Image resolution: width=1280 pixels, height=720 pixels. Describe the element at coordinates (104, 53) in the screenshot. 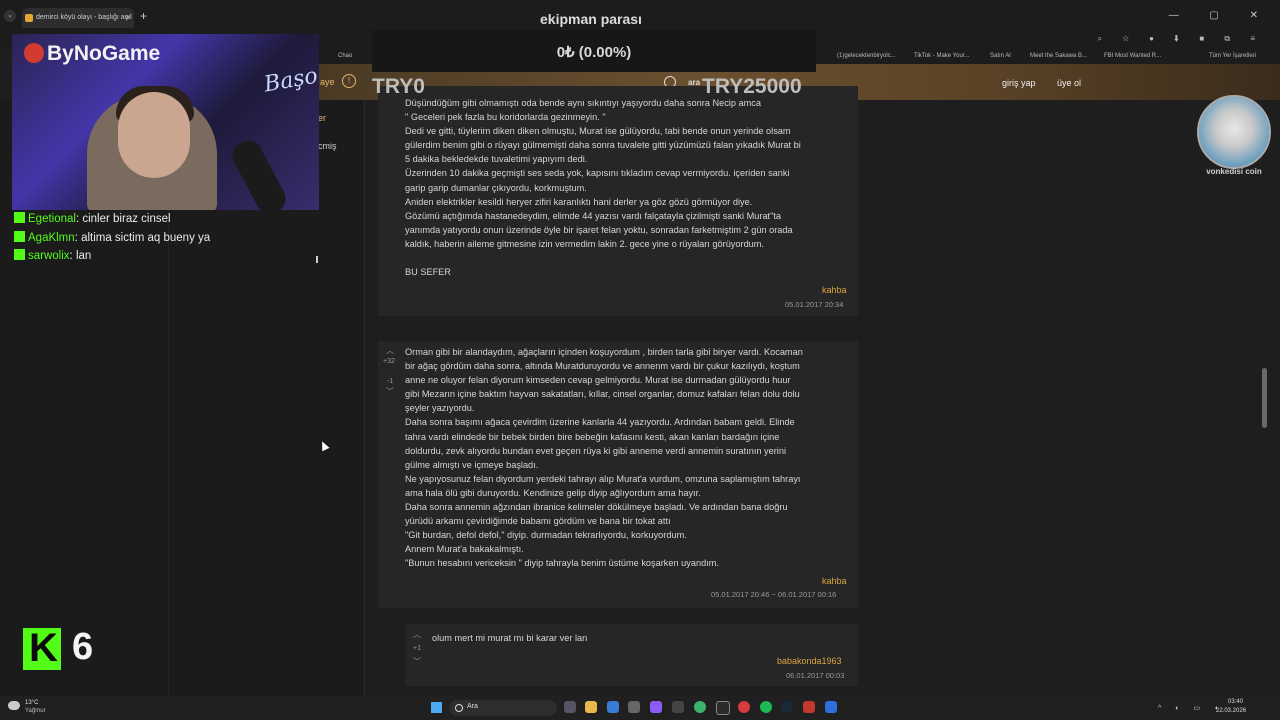

I see `logo-text: ByNoGame` at that location.